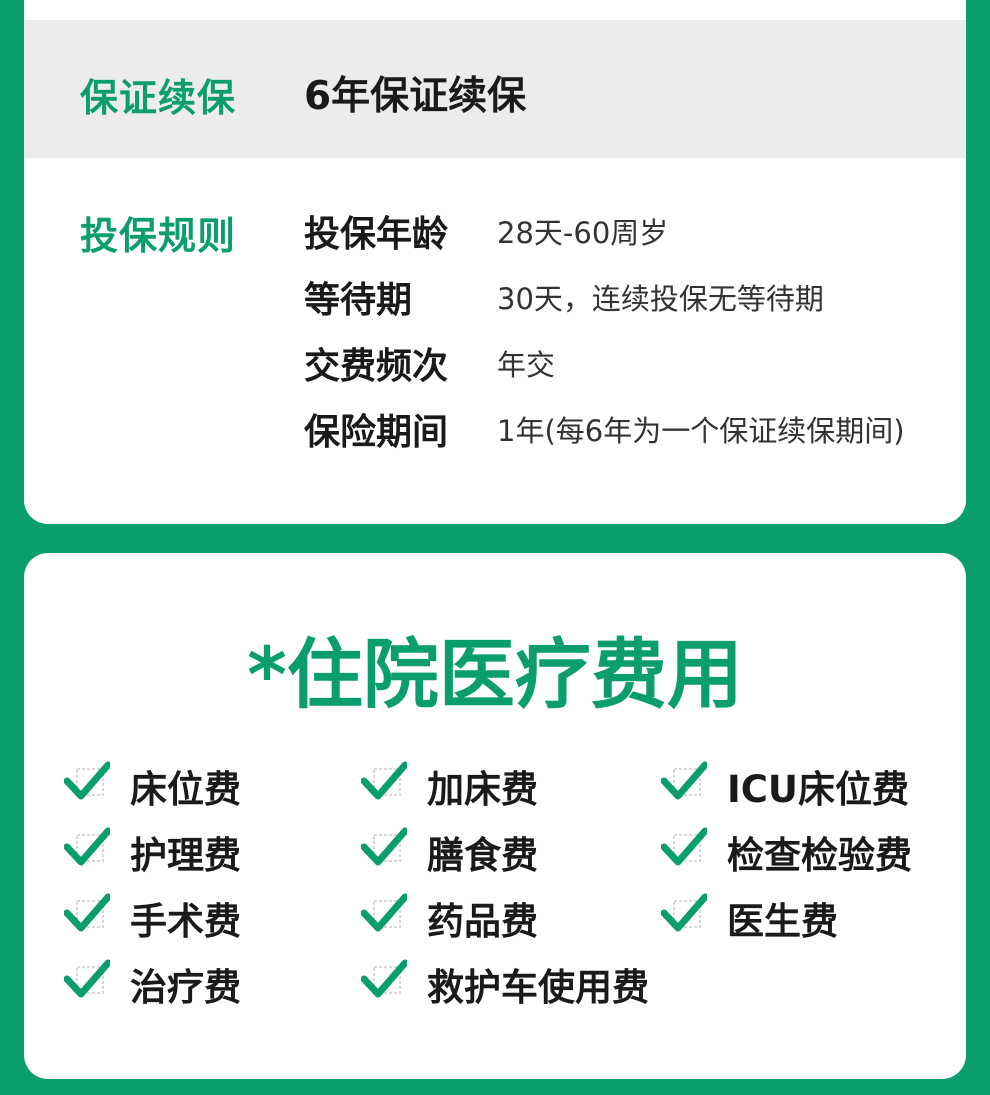  I want to click on rule-value: 1年(每6年为一个保证续保期间), so click(701, 431).